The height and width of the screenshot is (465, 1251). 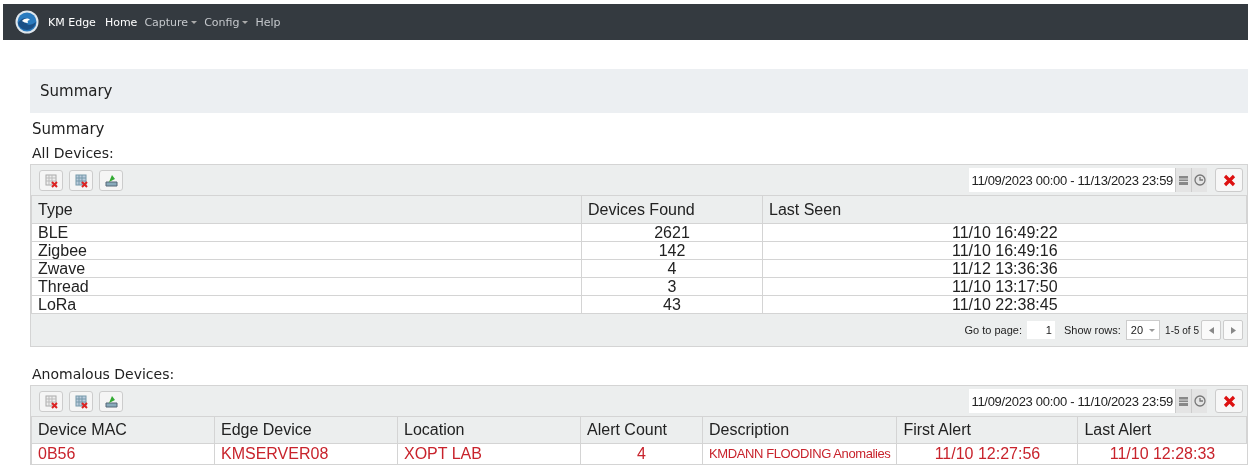 I want to click on left-arrow-icon, so click(x=1211, y=330).